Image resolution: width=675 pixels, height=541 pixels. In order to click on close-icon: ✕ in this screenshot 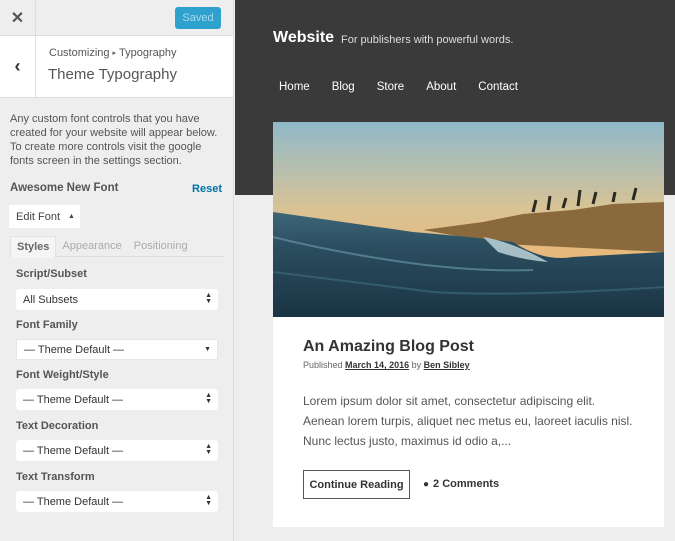, I will do `click(18, 17)`.